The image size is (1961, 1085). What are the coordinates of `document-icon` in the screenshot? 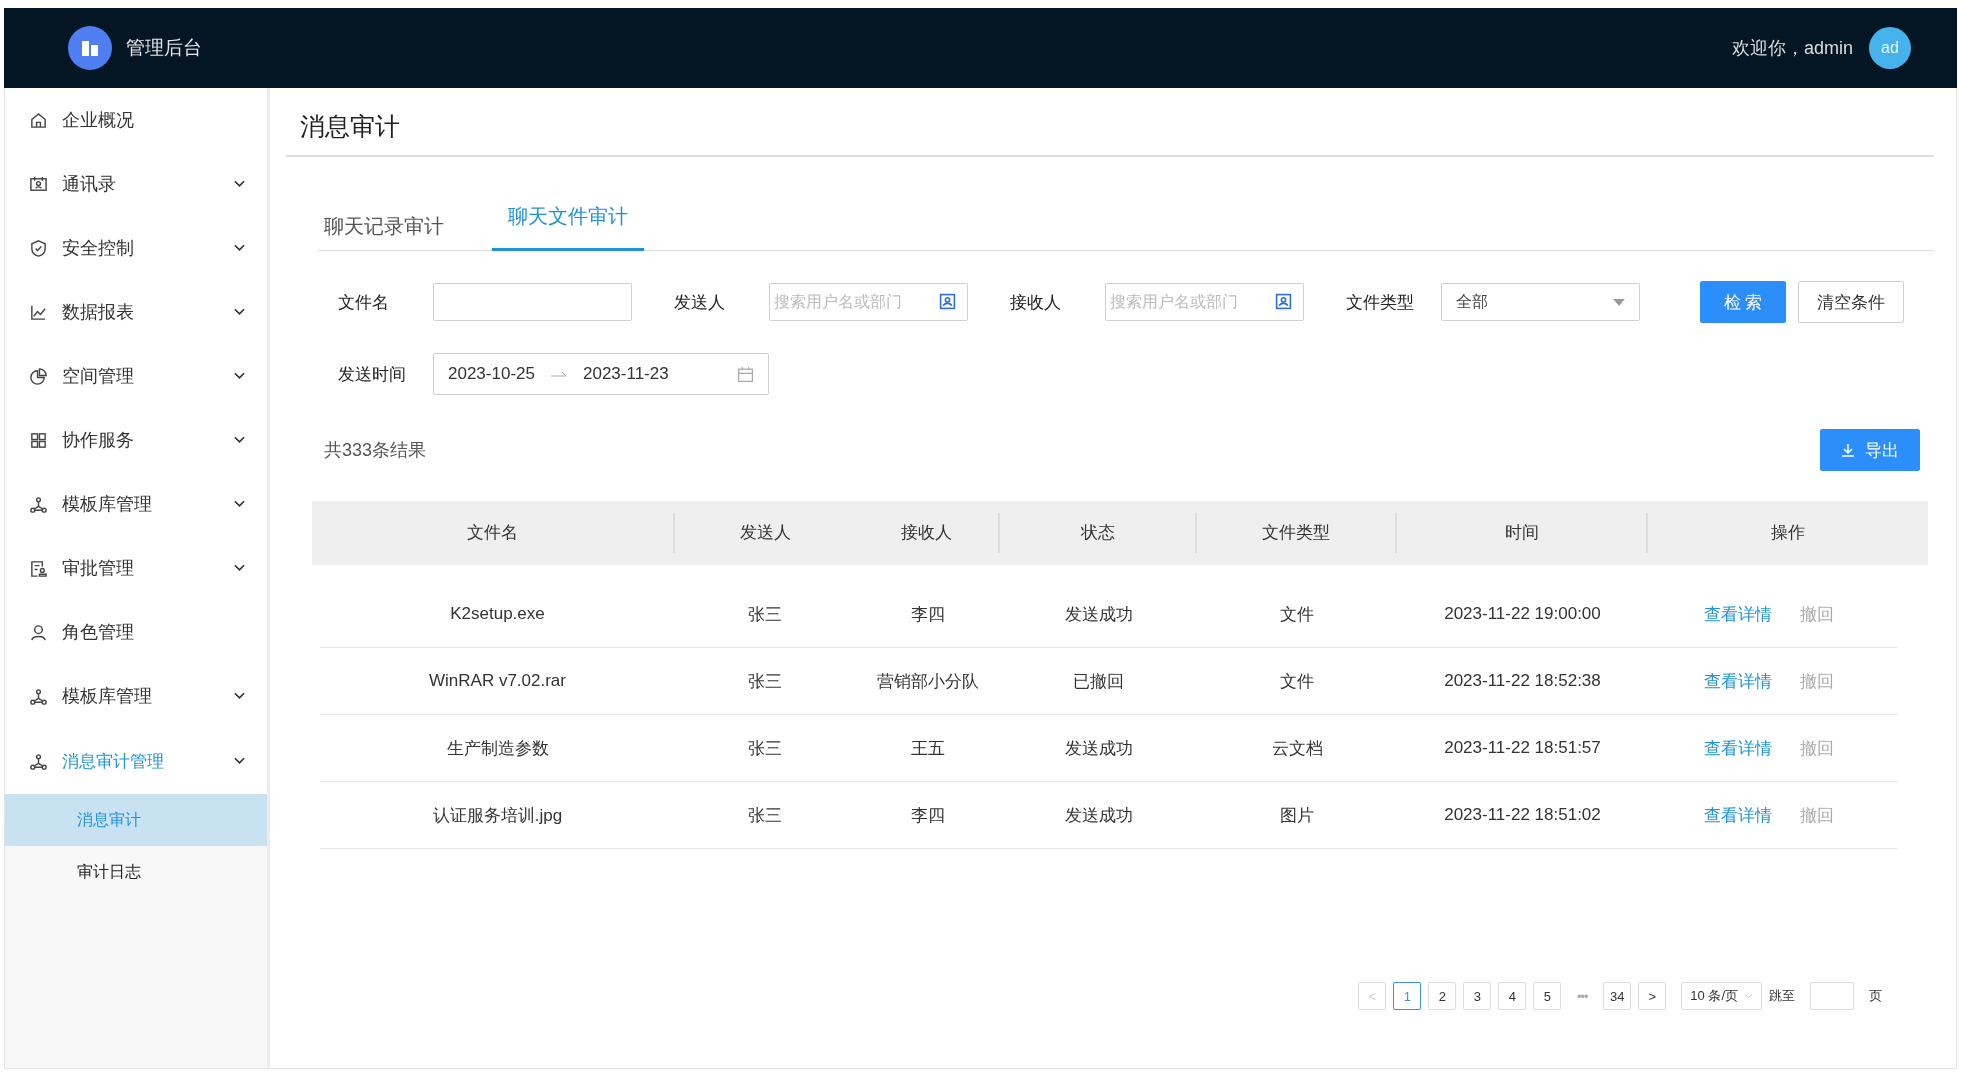 It's located at (38, 568).